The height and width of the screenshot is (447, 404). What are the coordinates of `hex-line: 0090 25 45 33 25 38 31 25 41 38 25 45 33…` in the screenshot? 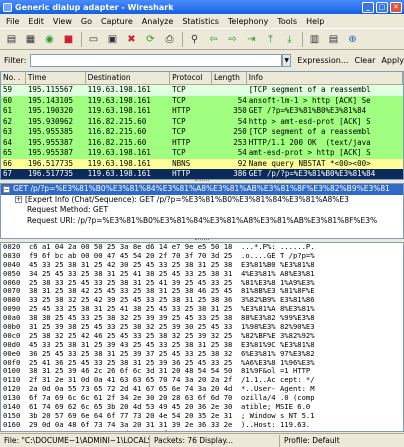 It's located at (202, 309).